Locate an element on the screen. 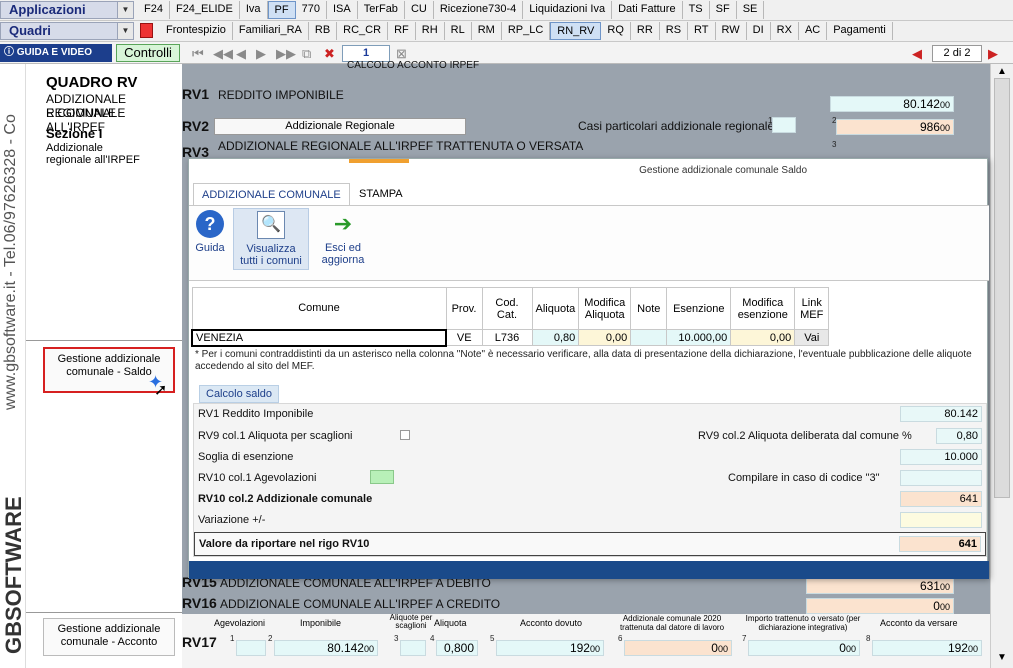  tab-liquidazioni-iva: Liquidazioni Iva is located at coordinates (568, 10).